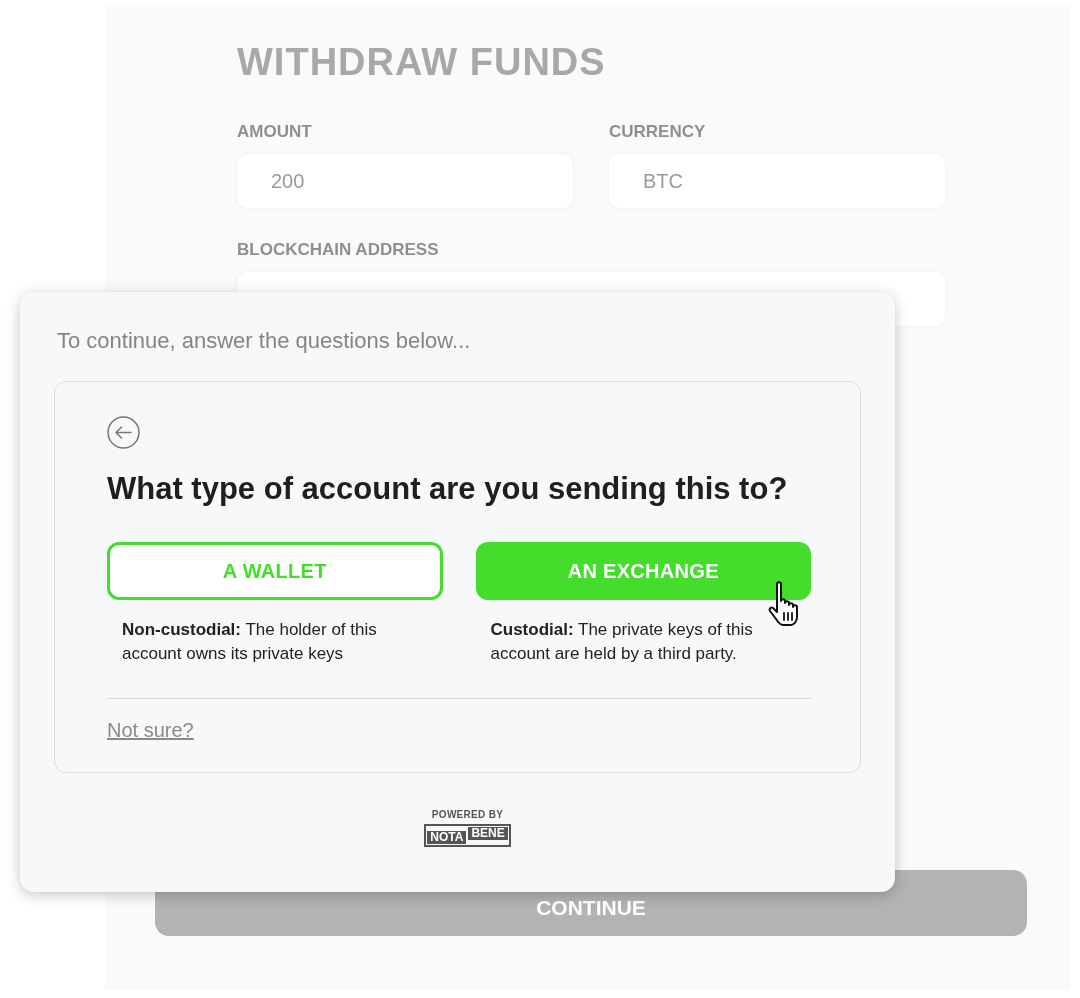  I want to click on option-button: A WALLET, so click(275, 571).